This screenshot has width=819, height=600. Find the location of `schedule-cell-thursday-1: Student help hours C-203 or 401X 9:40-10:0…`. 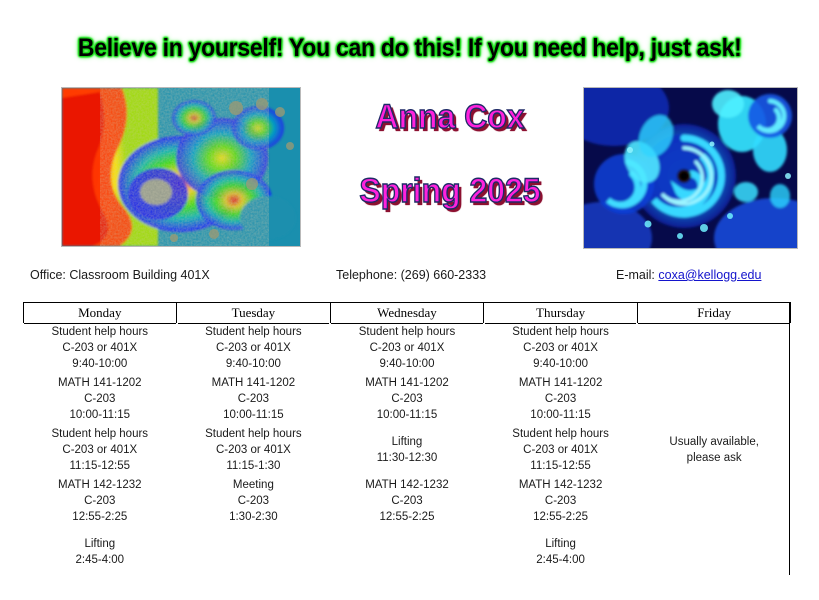

schedule-cell-thursday-1: Student help hours C-203 or 401X 9:40-10:0… is located at coordinates (560, 349).